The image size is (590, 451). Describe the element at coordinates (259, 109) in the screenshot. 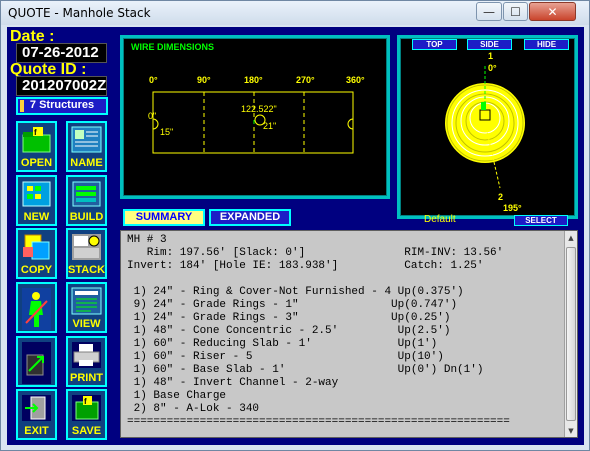

I see `dim-label-122: 122.522"` at that location.